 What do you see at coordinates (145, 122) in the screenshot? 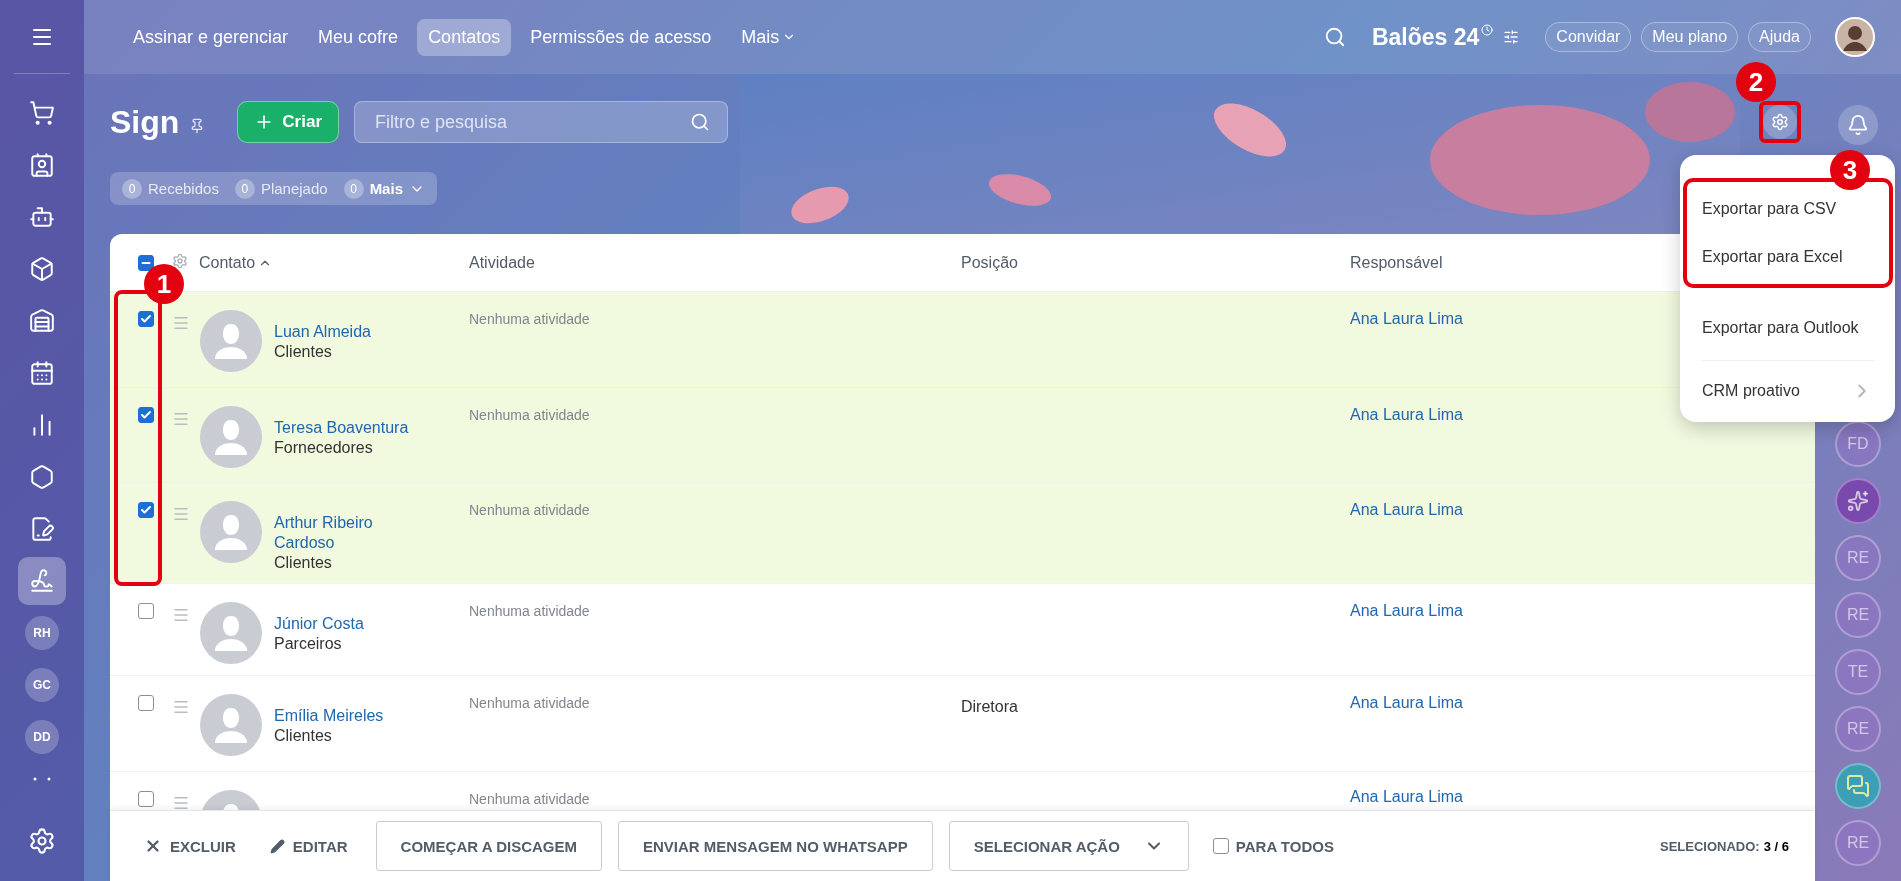
I see `page-title: Sign` at bounding box center [145, 122].